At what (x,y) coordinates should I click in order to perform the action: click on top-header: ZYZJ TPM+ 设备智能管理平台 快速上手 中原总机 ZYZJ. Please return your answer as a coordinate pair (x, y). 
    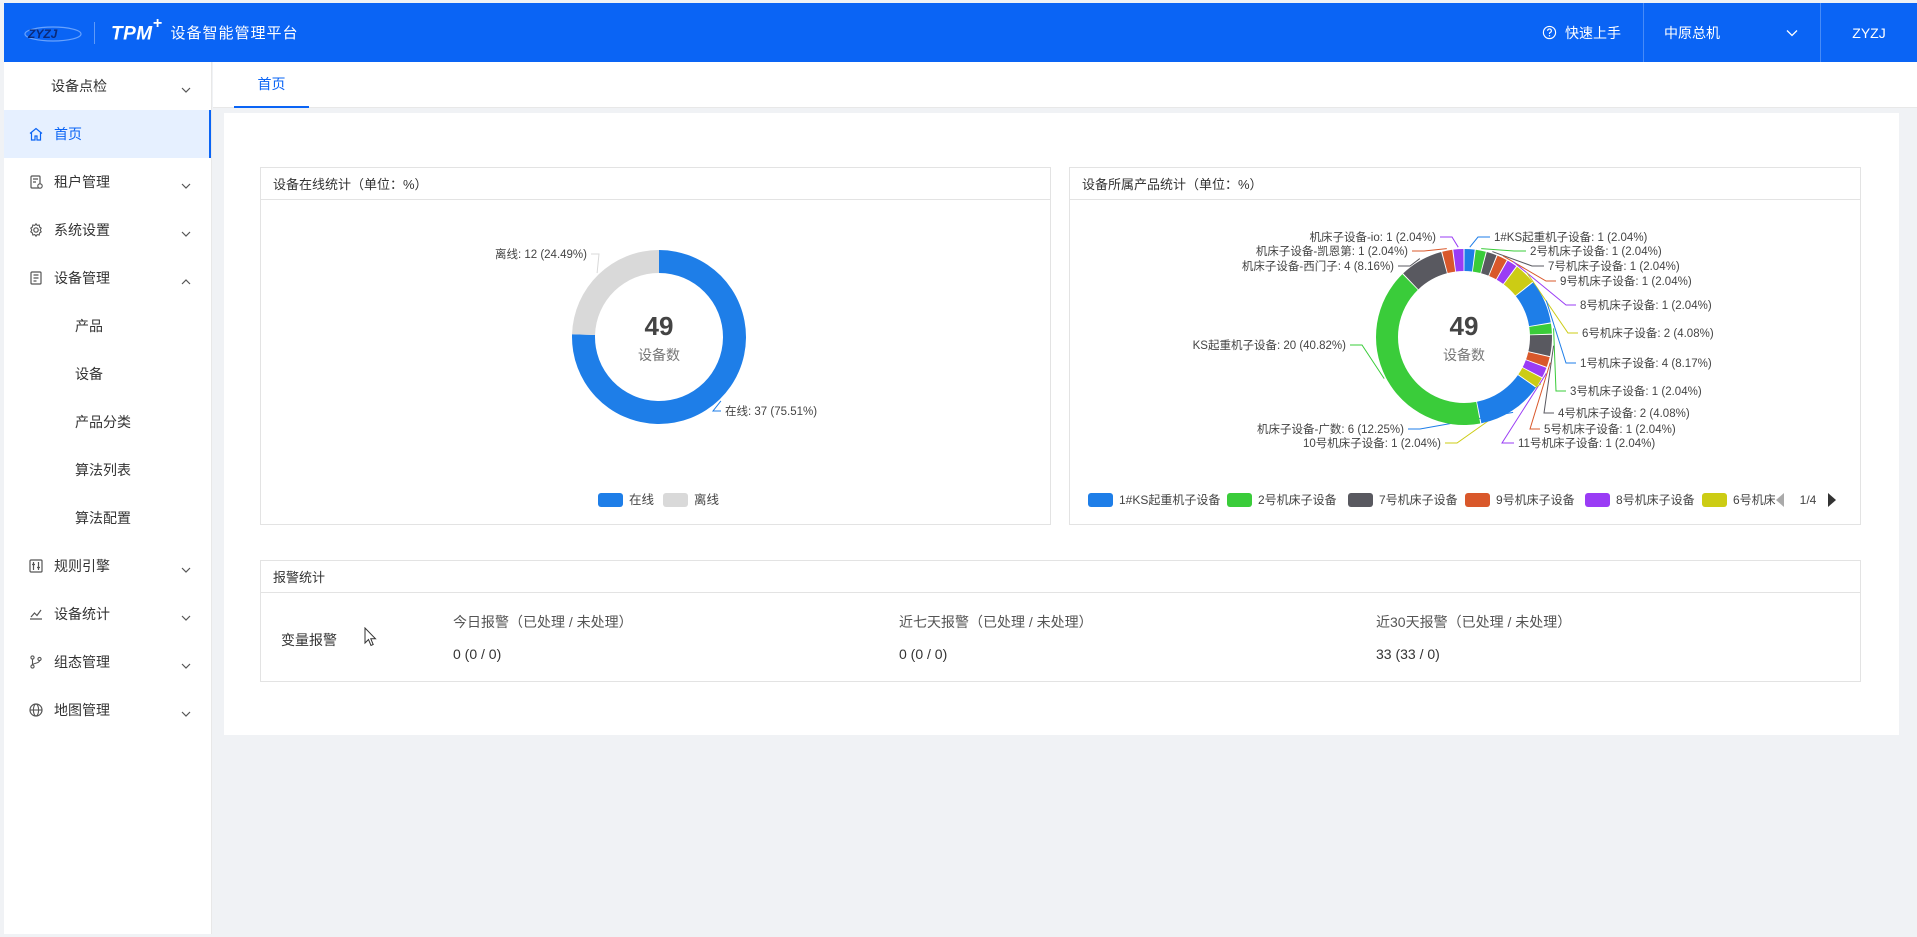
    Looking at the image, I should click on (960, 32).